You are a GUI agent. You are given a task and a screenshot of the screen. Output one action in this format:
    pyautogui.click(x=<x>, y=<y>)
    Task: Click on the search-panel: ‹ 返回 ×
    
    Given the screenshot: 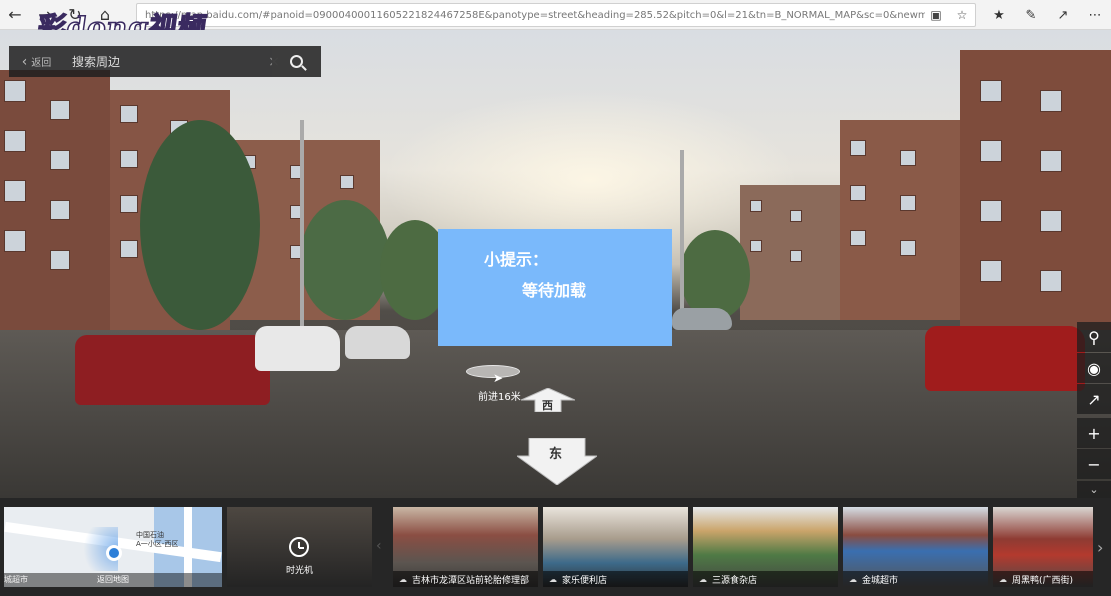 What is the action you would take?
    pyautogui.click(x=165, y=61)
    